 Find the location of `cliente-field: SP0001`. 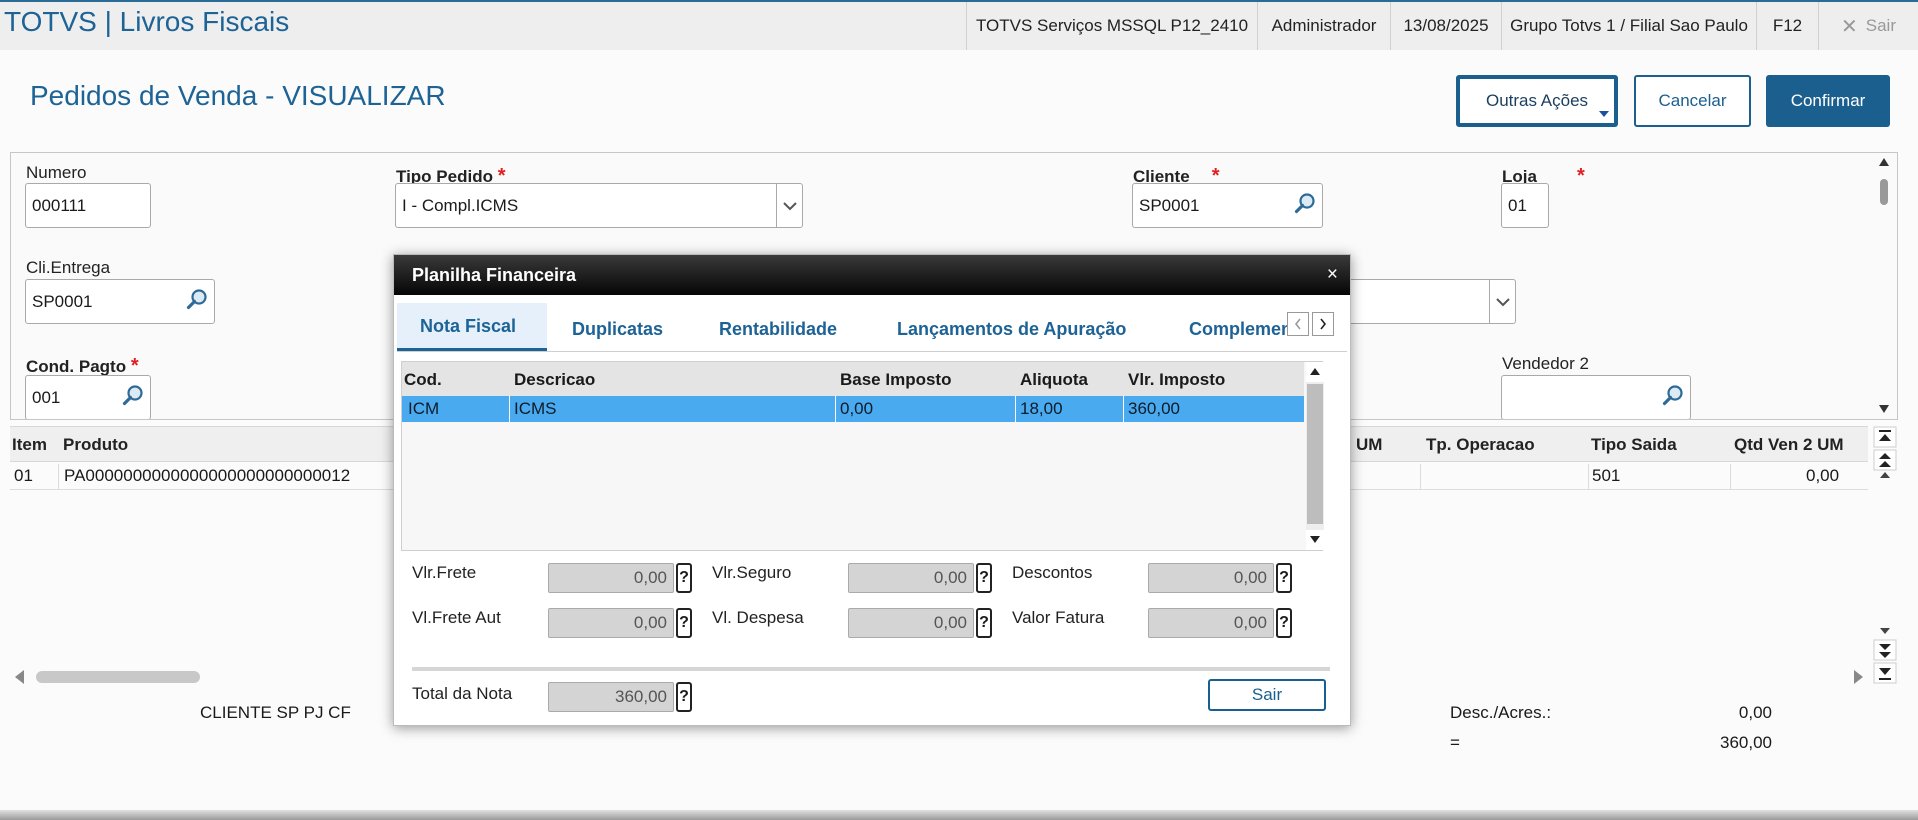

cliente-field: SP0001 is located at coordinates (1227, 205).